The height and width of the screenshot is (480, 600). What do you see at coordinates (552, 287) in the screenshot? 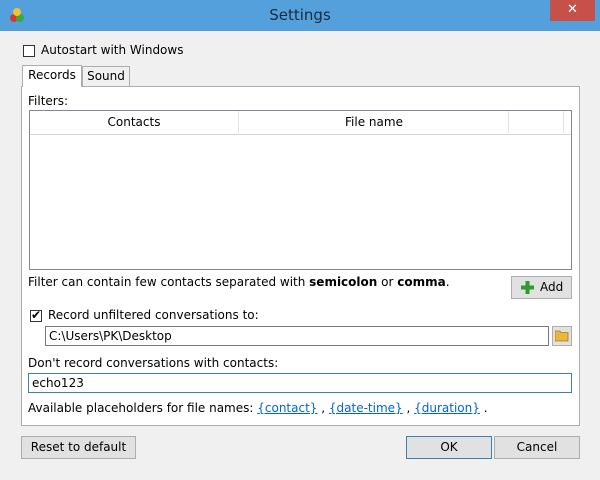
I see `add-filter-label: Add` at bounding box center [552, 287].